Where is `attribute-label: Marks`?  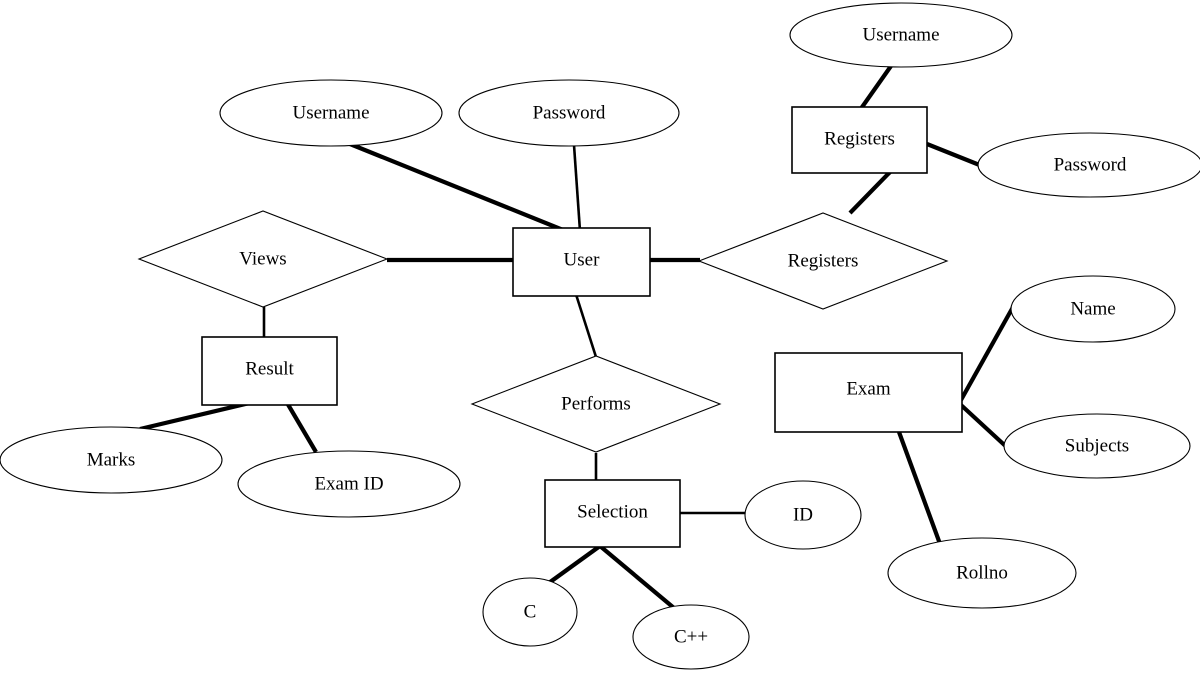
attribute-label: Marks is located at coordinates (111, 459).